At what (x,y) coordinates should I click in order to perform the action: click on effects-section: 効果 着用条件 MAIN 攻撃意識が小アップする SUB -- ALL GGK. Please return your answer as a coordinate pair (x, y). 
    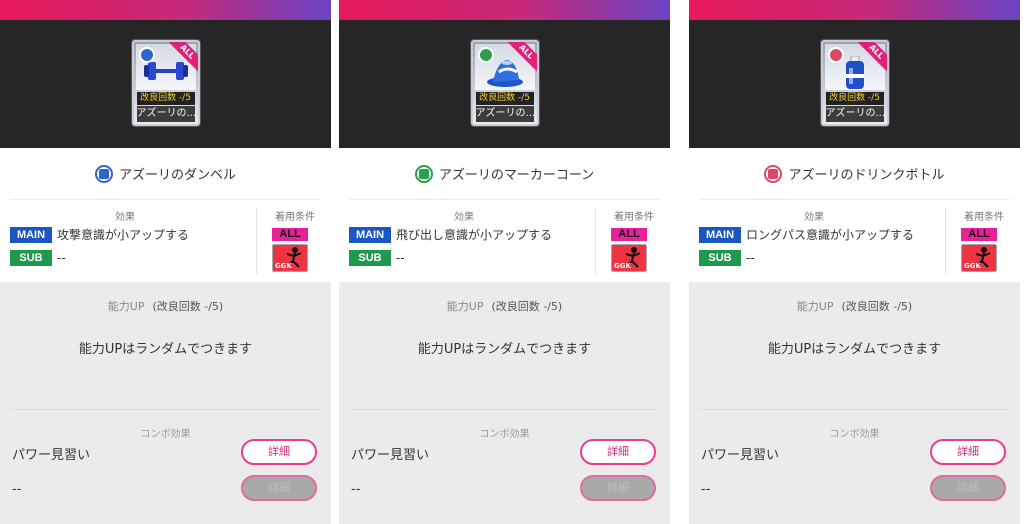
    Looking at the image, I should click on (165, 241).